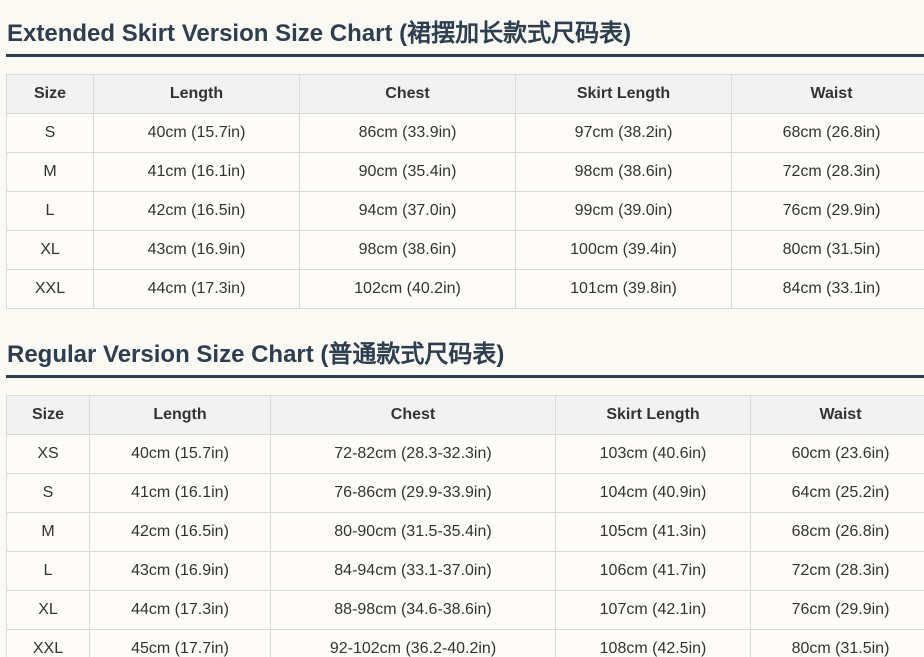  Describe the element at coordinates (653, 493) in the screenshot. I see `skirt-length-cell: 104cm (40.9in)` at that location.